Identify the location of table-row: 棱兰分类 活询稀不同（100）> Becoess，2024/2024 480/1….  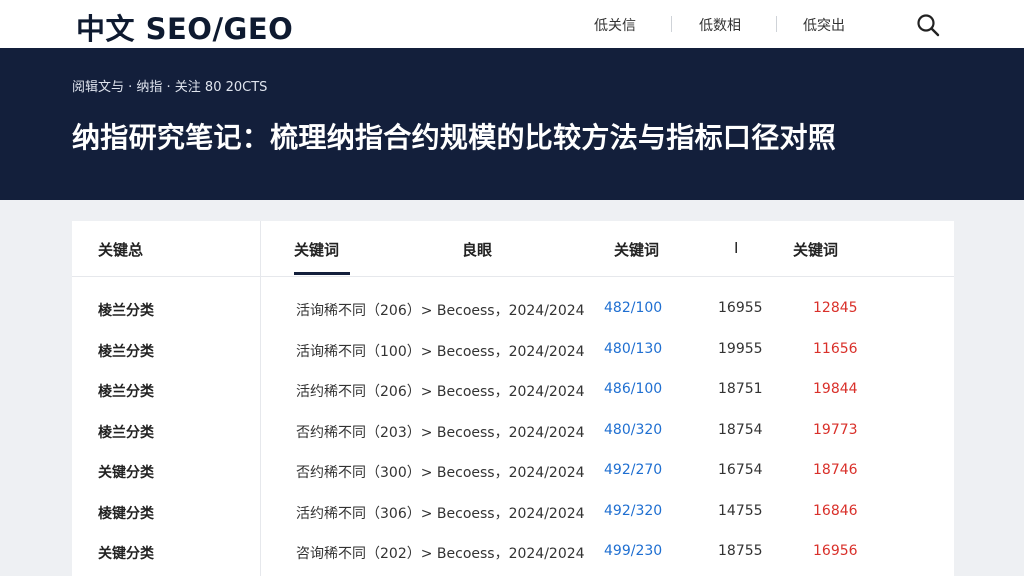
(513, 351).